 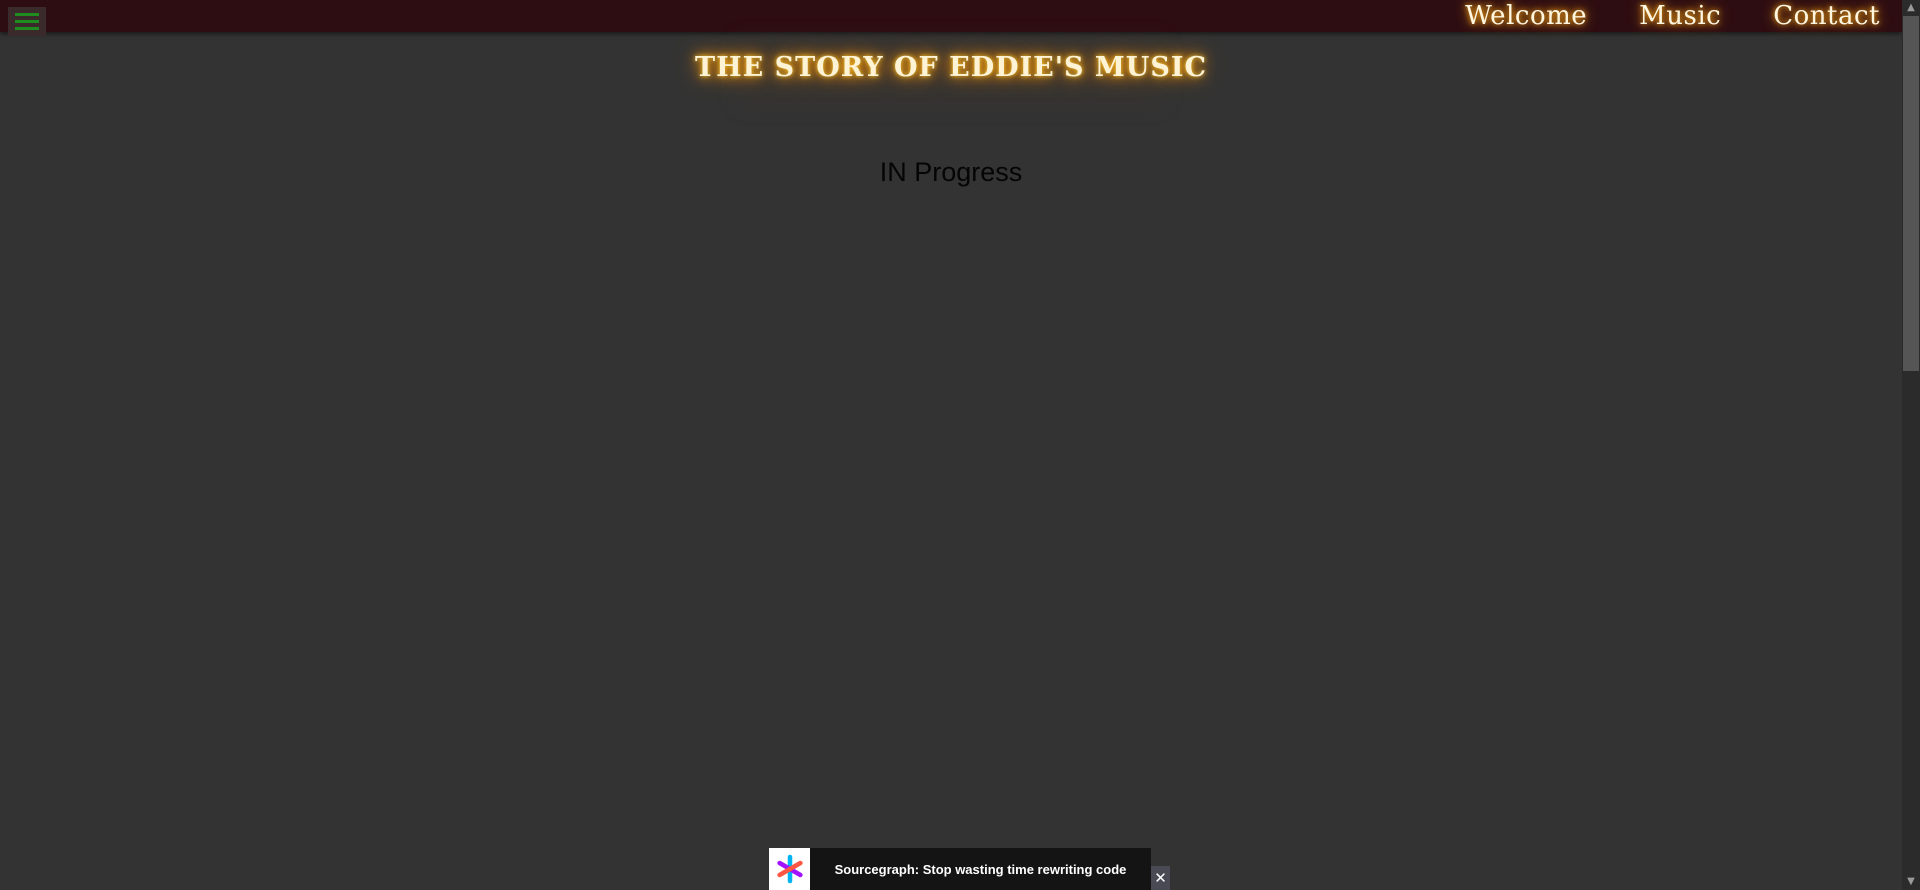 What do you see at coordinates (1911, 193) in the screenshot?
I see `scroll-thumb` at bounding box center [1911, 193].